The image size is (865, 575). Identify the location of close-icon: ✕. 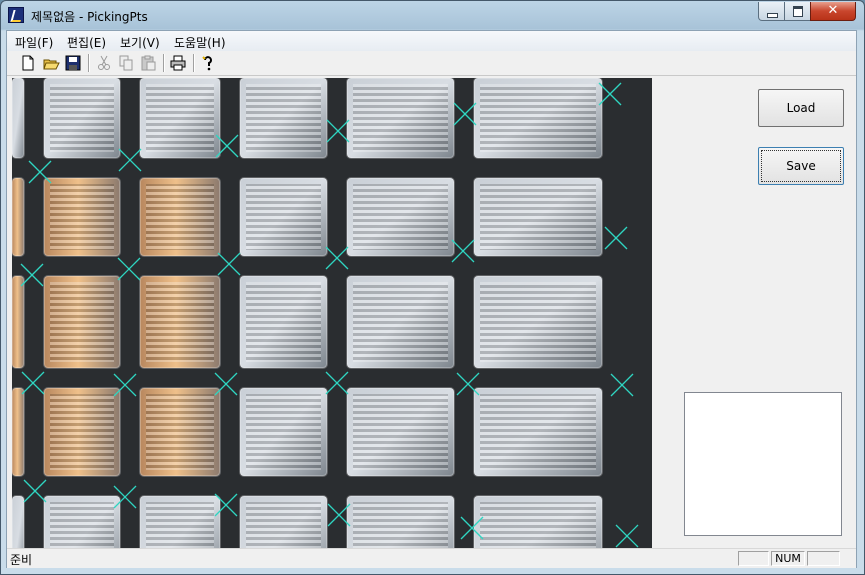
(833, 10).